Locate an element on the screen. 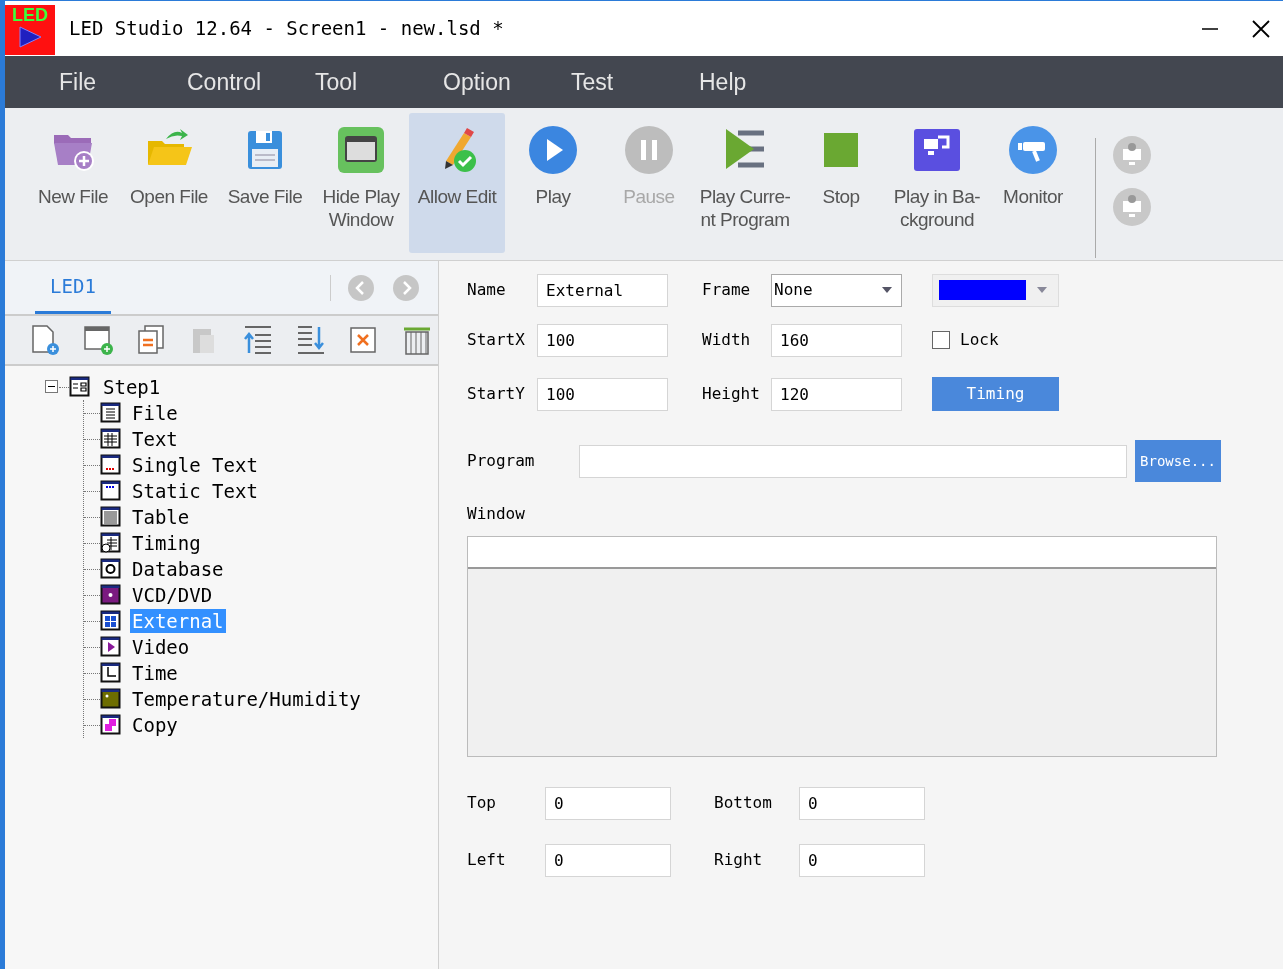 The width and height of the screenshot is (1283, 969). field-label: Bottom is located at coordinates (743, 803).